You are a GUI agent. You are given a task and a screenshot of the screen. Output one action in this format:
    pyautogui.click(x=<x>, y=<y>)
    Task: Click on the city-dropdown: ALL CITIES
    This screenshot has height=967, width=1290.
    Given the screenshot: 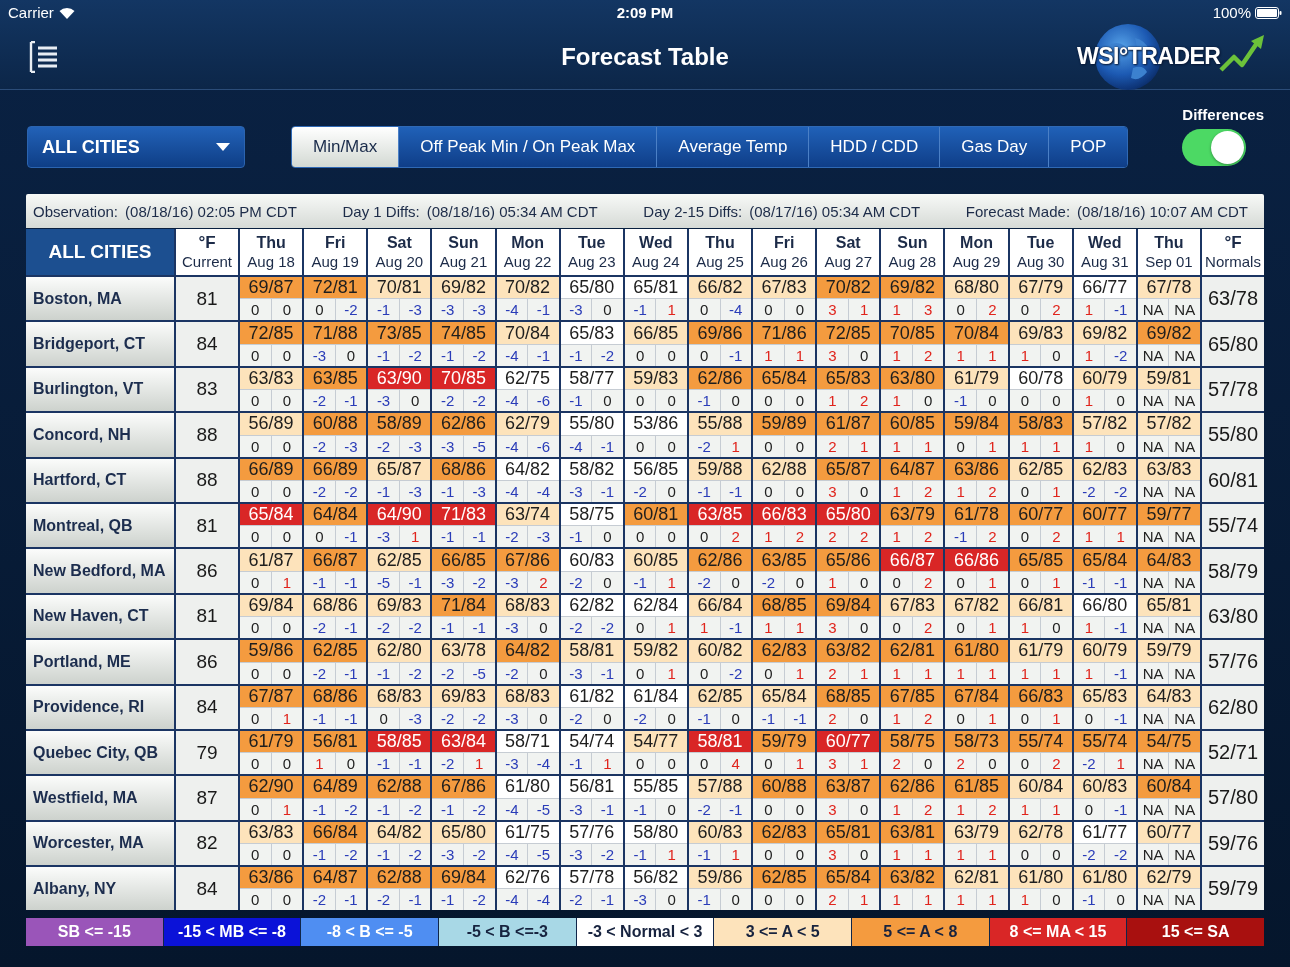 What is the action you would take?
    pyautogui.click(x=136, y=147)
    